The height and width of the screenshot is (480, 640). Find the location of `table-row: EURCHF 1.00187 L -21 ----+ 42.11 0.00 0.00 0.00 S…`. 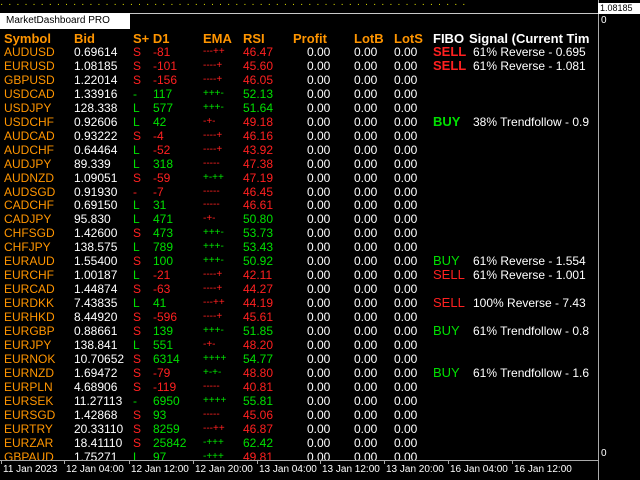

table-row: EURCHF 1.00187 L -21 ----+ 42.11 0.00 0.00 0.00 S… is located at coordinates (299, 275).